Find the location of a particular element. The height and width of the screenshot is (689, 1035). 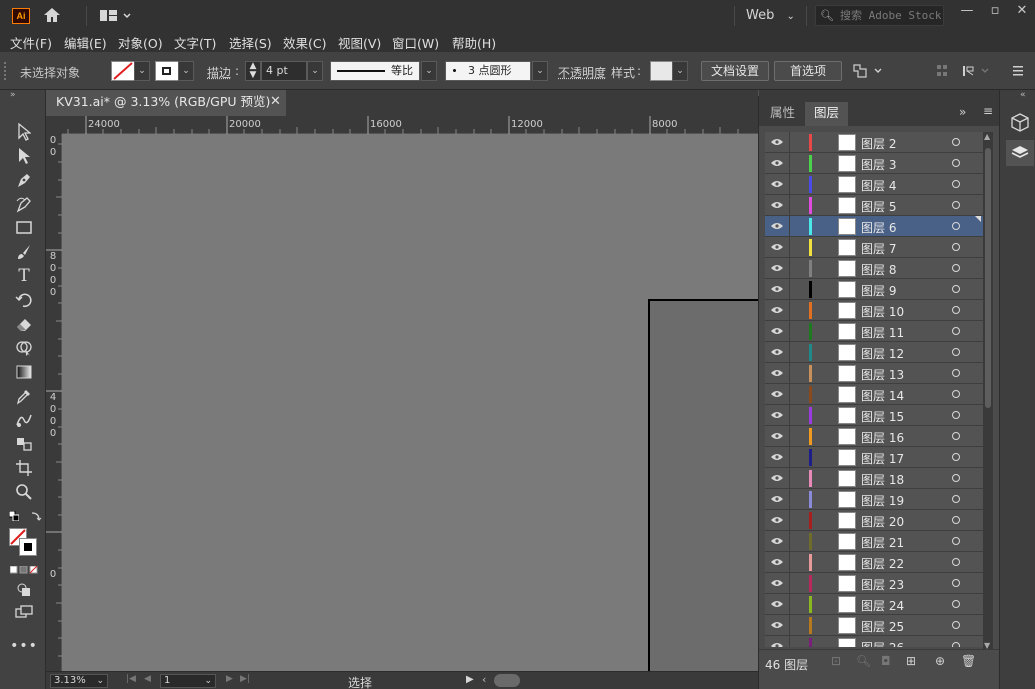

layer-name: 图层 23 is located at coordinates (882, 584).